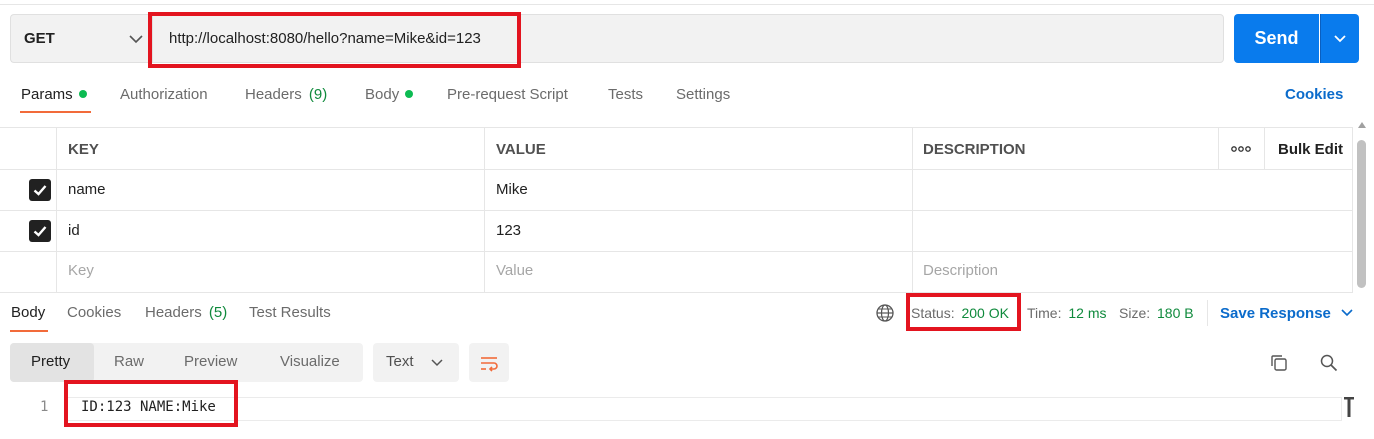 This screenshot has height=439, width=1374. Describe the element at coordinates (974, 149) in the screenshot. I see `column-header-description: DESCRIPTION` at that location.